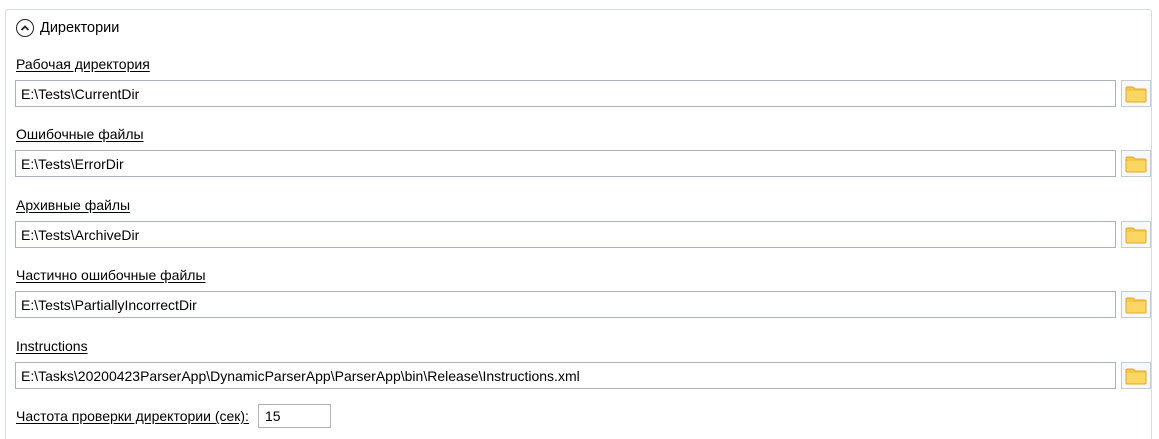  Describe the element at coordinates (565, 375) in the screenshot. I see `instructions-input` at that location.